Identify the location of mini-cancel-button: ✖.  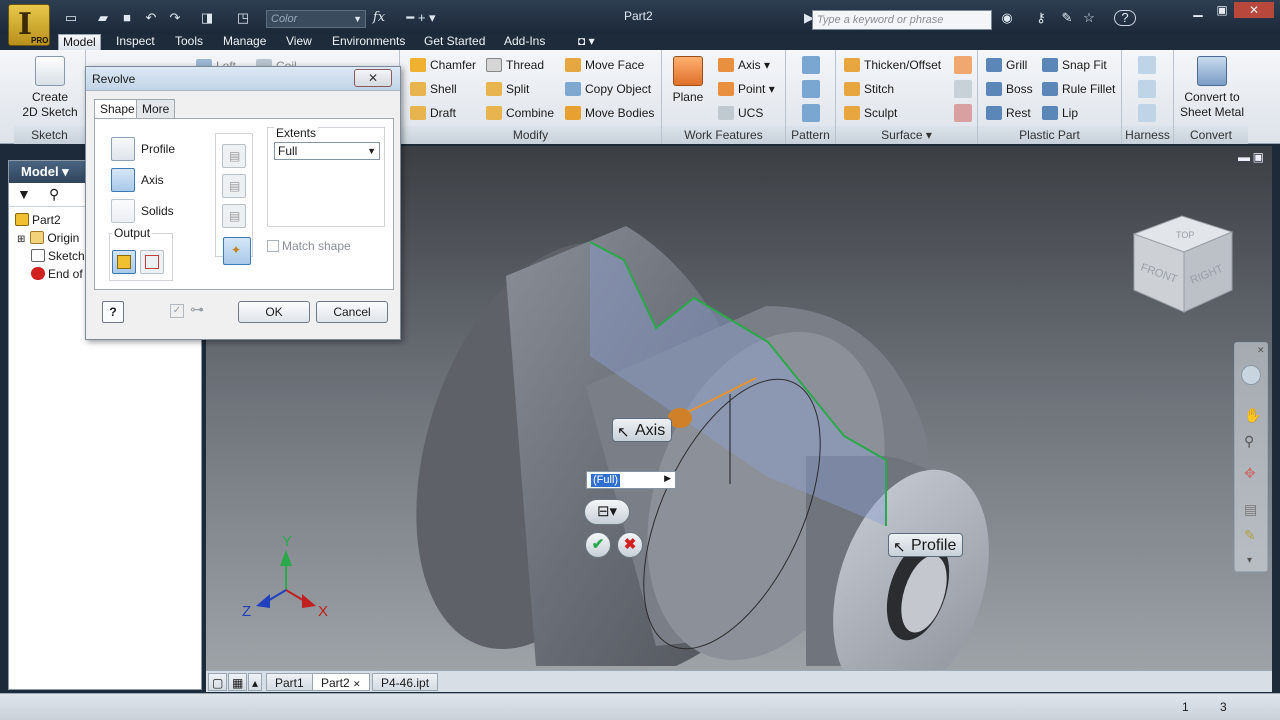
(630, 545).